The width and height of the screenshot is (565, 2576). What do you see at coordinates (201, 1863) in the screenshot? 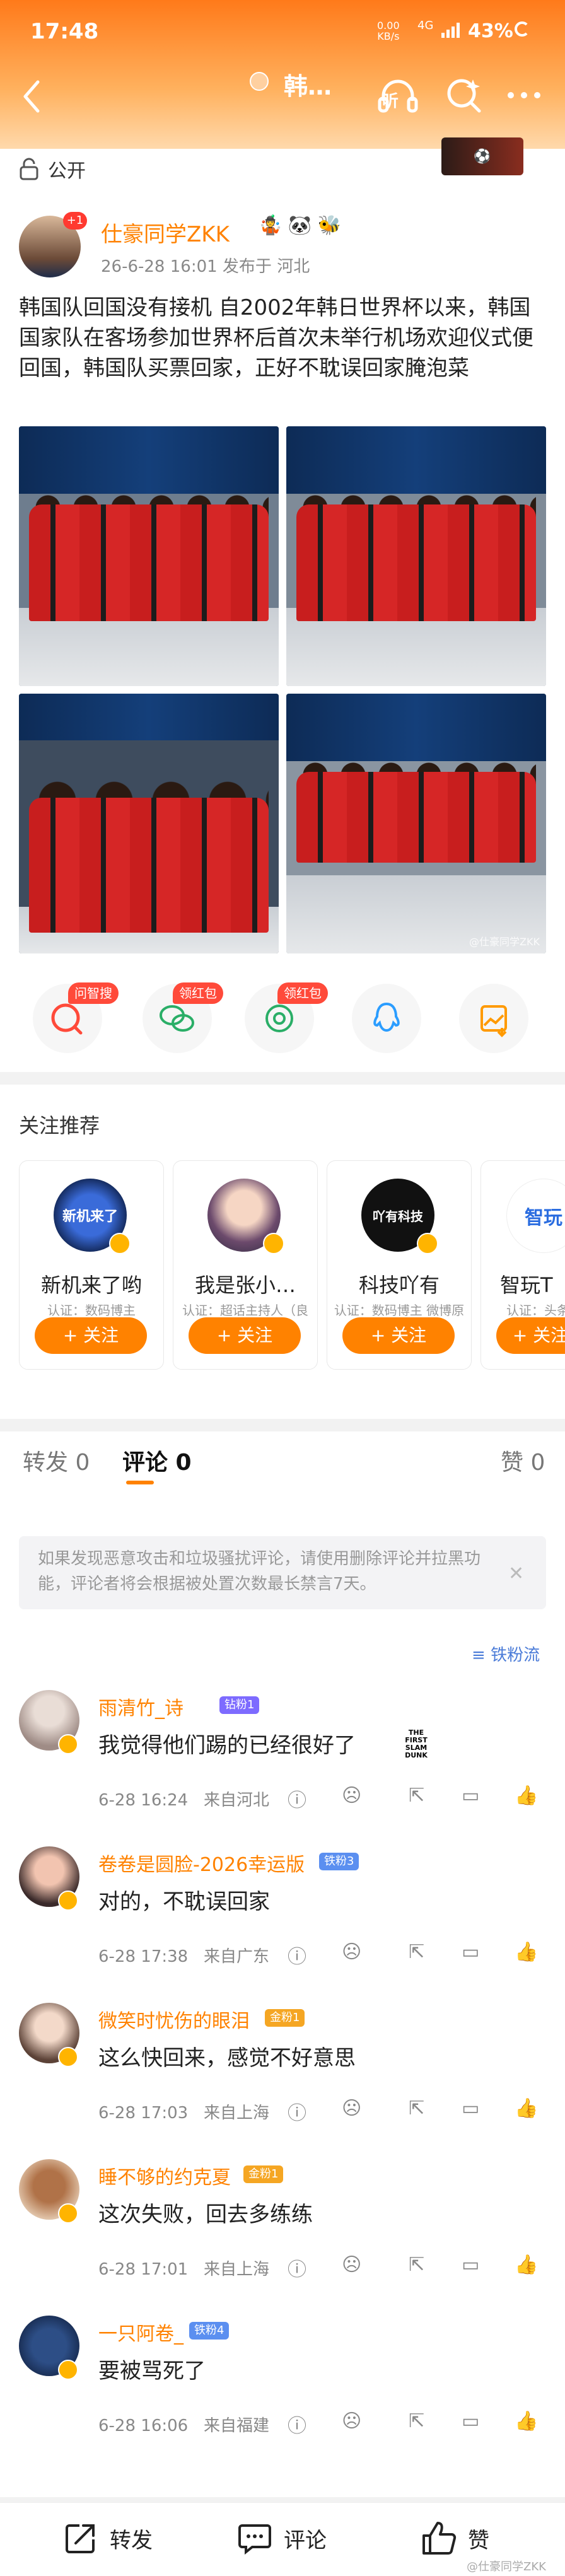
I see `commenter-name: 卷卷是圆脸-2026幸运版` at bounding box center [201, 1863].